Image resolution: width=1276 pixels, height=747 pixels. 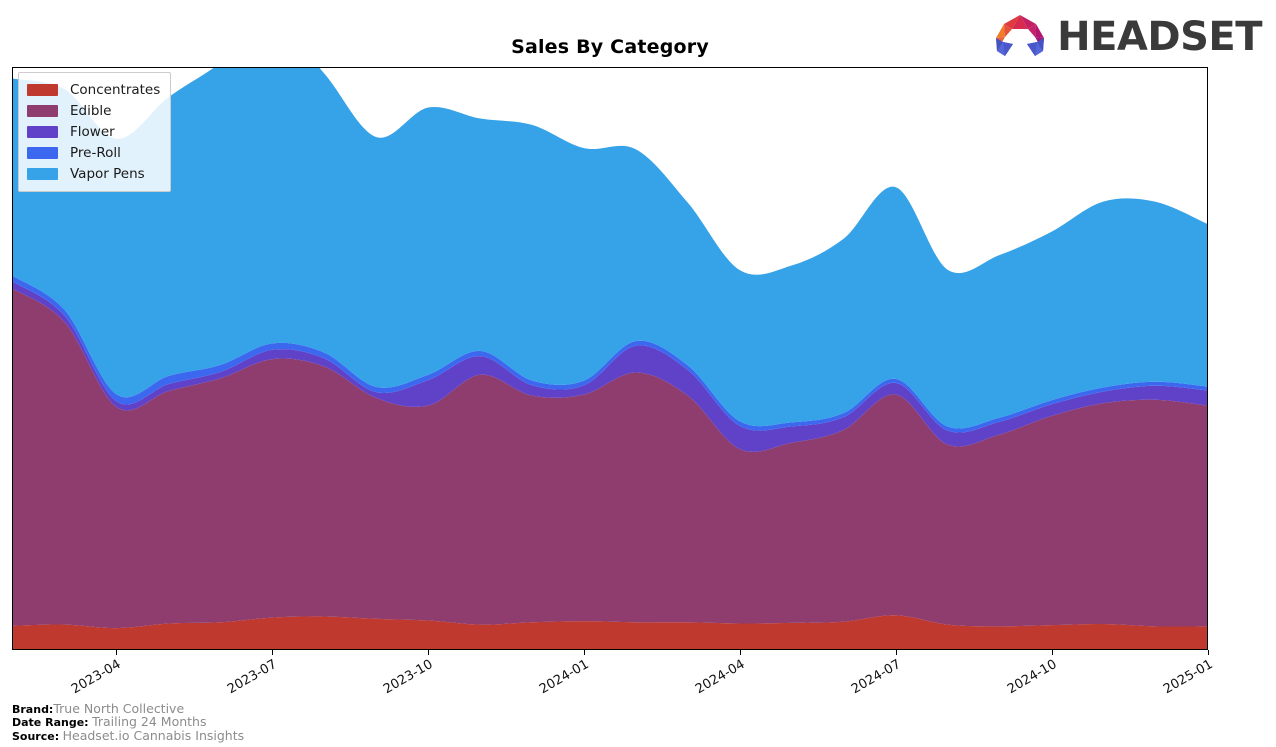 What do you see at coordinates (564, 677) in the screenshot?
I see `x-tick-label: 2024-01` at bounding box center [564, 677].